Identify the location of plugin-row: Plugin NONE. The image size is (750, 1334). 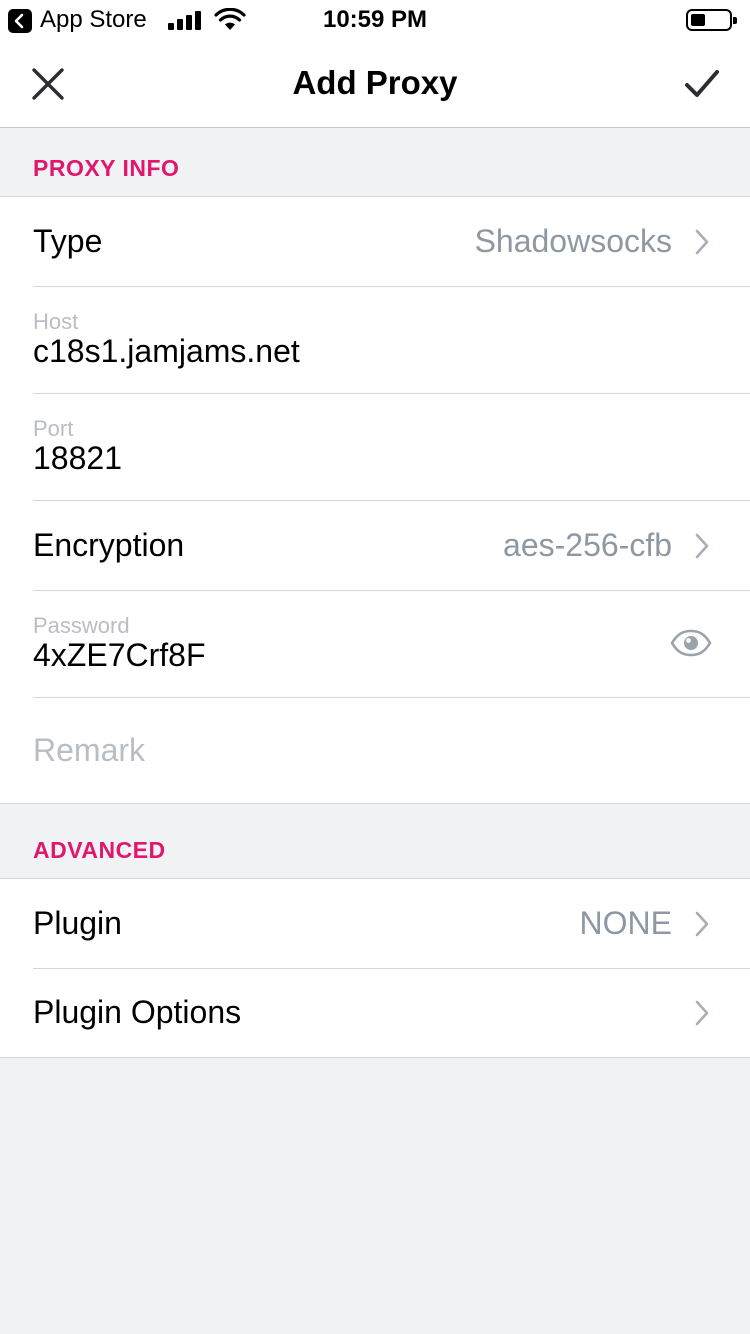
(375, 923).